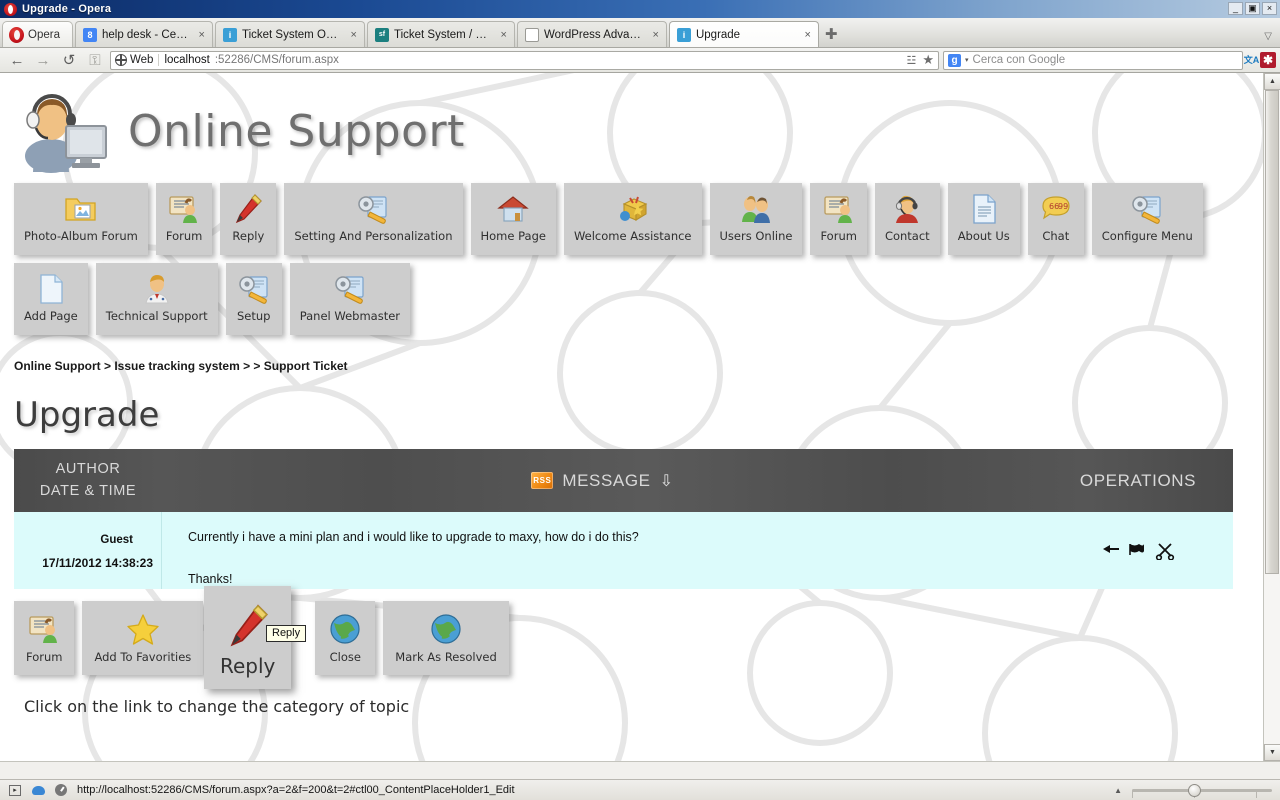 The width and height of the screenshot is (1280, 800). Describe the element at coordinates (67, 9) in the screenshot. I see `window-title: Upgrade - Opera` at that location.